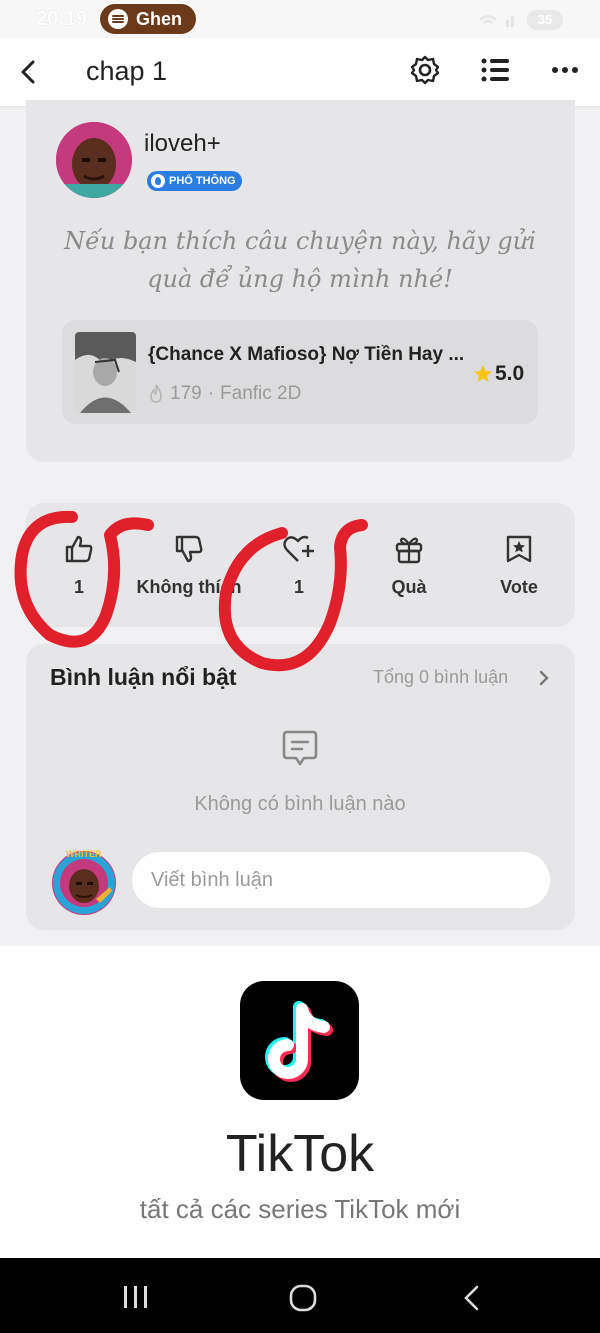 The width and height of the screenshot is (600, 1333). What do you see at coordinates (409, 550) in the screenshot?
I see `gift-icon` at bounding box center [409, 550].